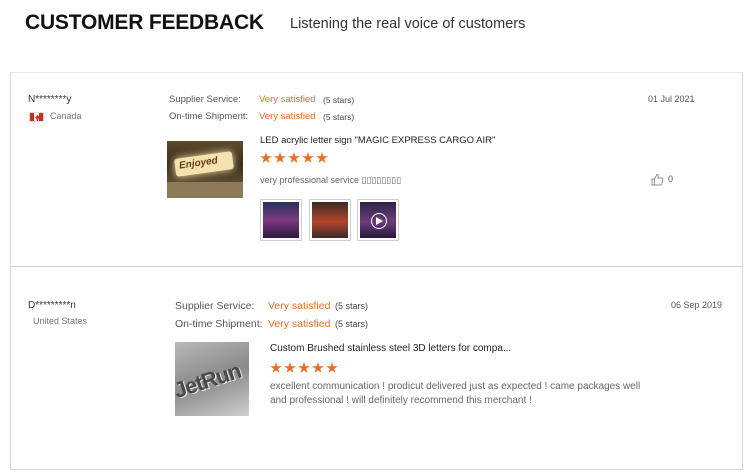  Describe the element at coordinates (212, 379) in the screenshot. I see `product-image: JetRun` at that location.